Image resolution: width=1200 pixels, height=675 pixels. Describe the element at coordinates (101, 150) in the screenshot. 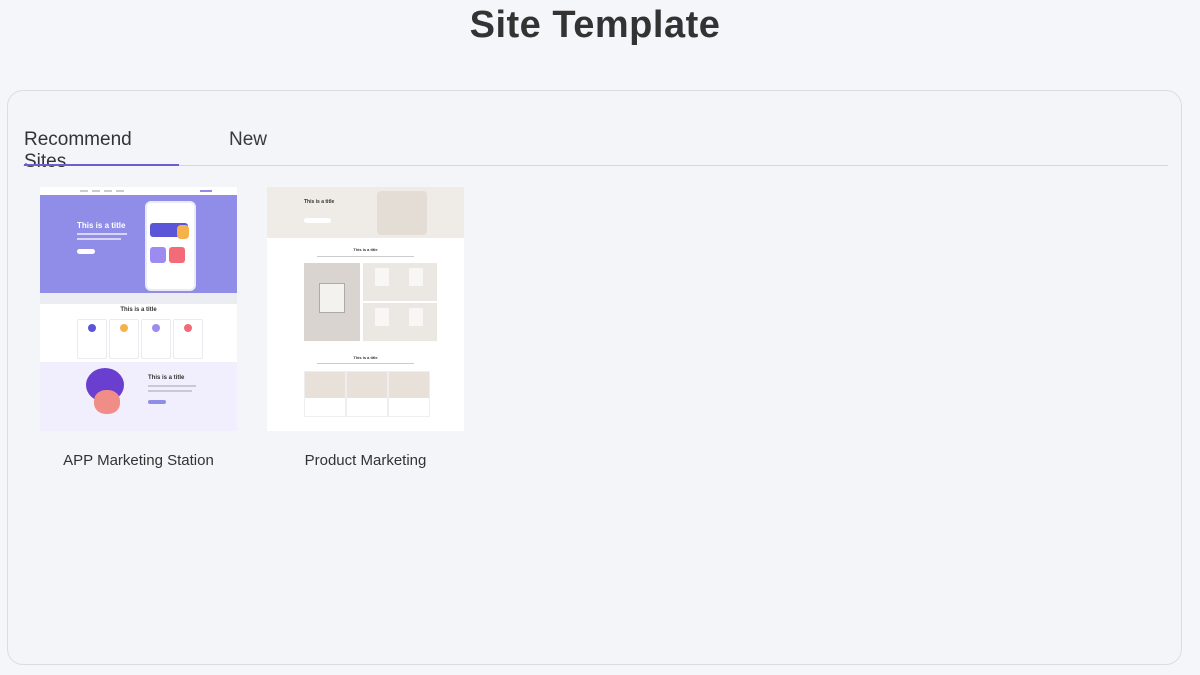

I see `tab-recommend-sites: Recommend Sites` at that location.